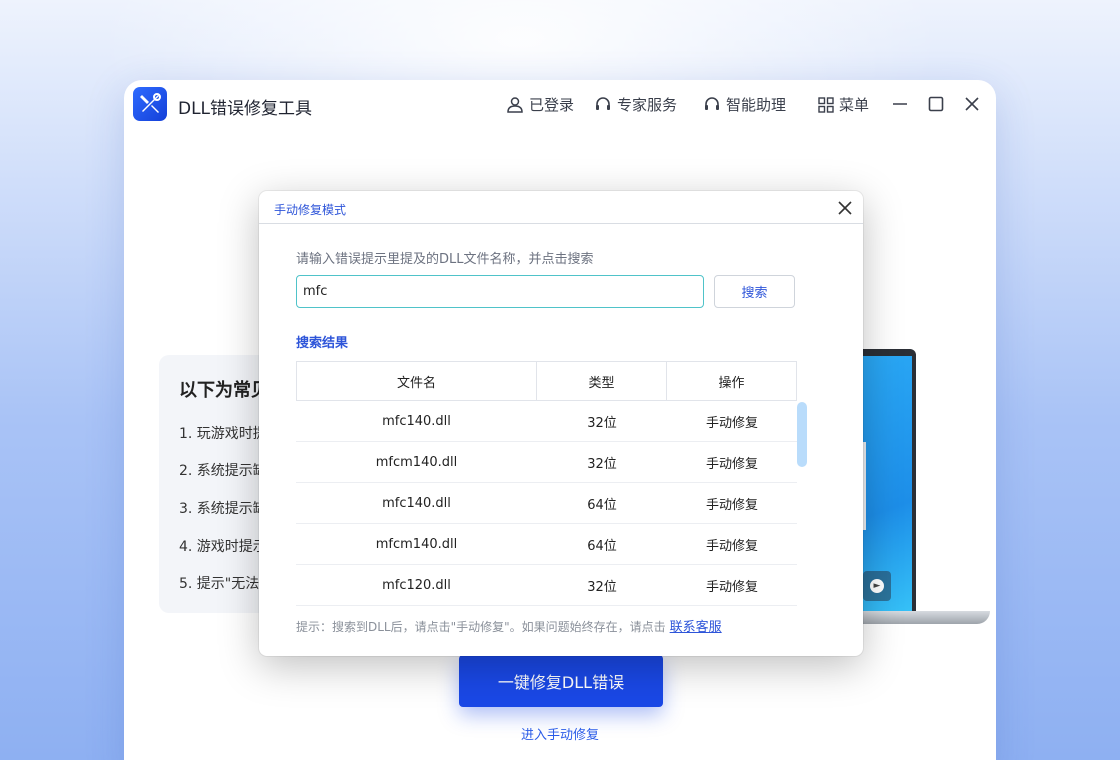 The height and width of the screenshot is (760, 1120). I want to click on tools-icon, so click(150, 103).